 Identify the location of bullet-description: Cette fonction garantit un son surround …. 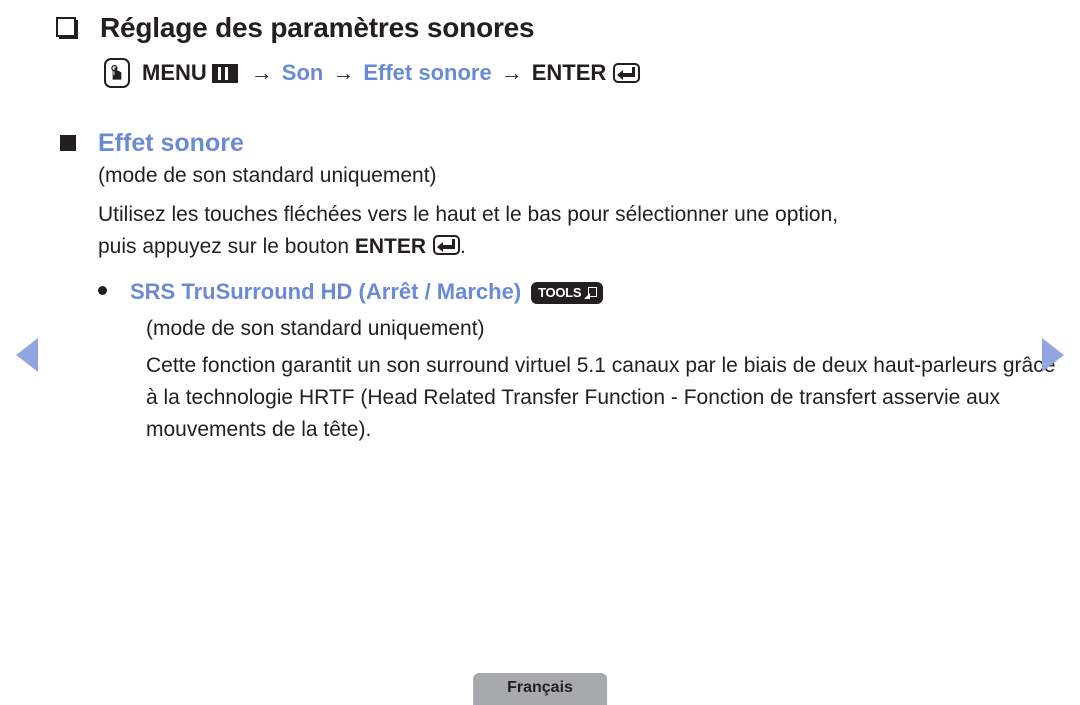
(601, 397).